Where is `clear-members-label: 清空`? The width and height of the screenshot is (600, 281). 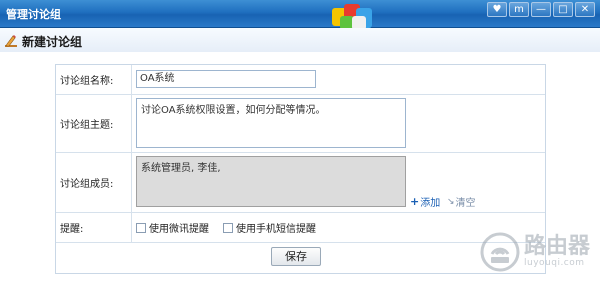 clear-members-label: 清空 is located at coordinates (465, 203).